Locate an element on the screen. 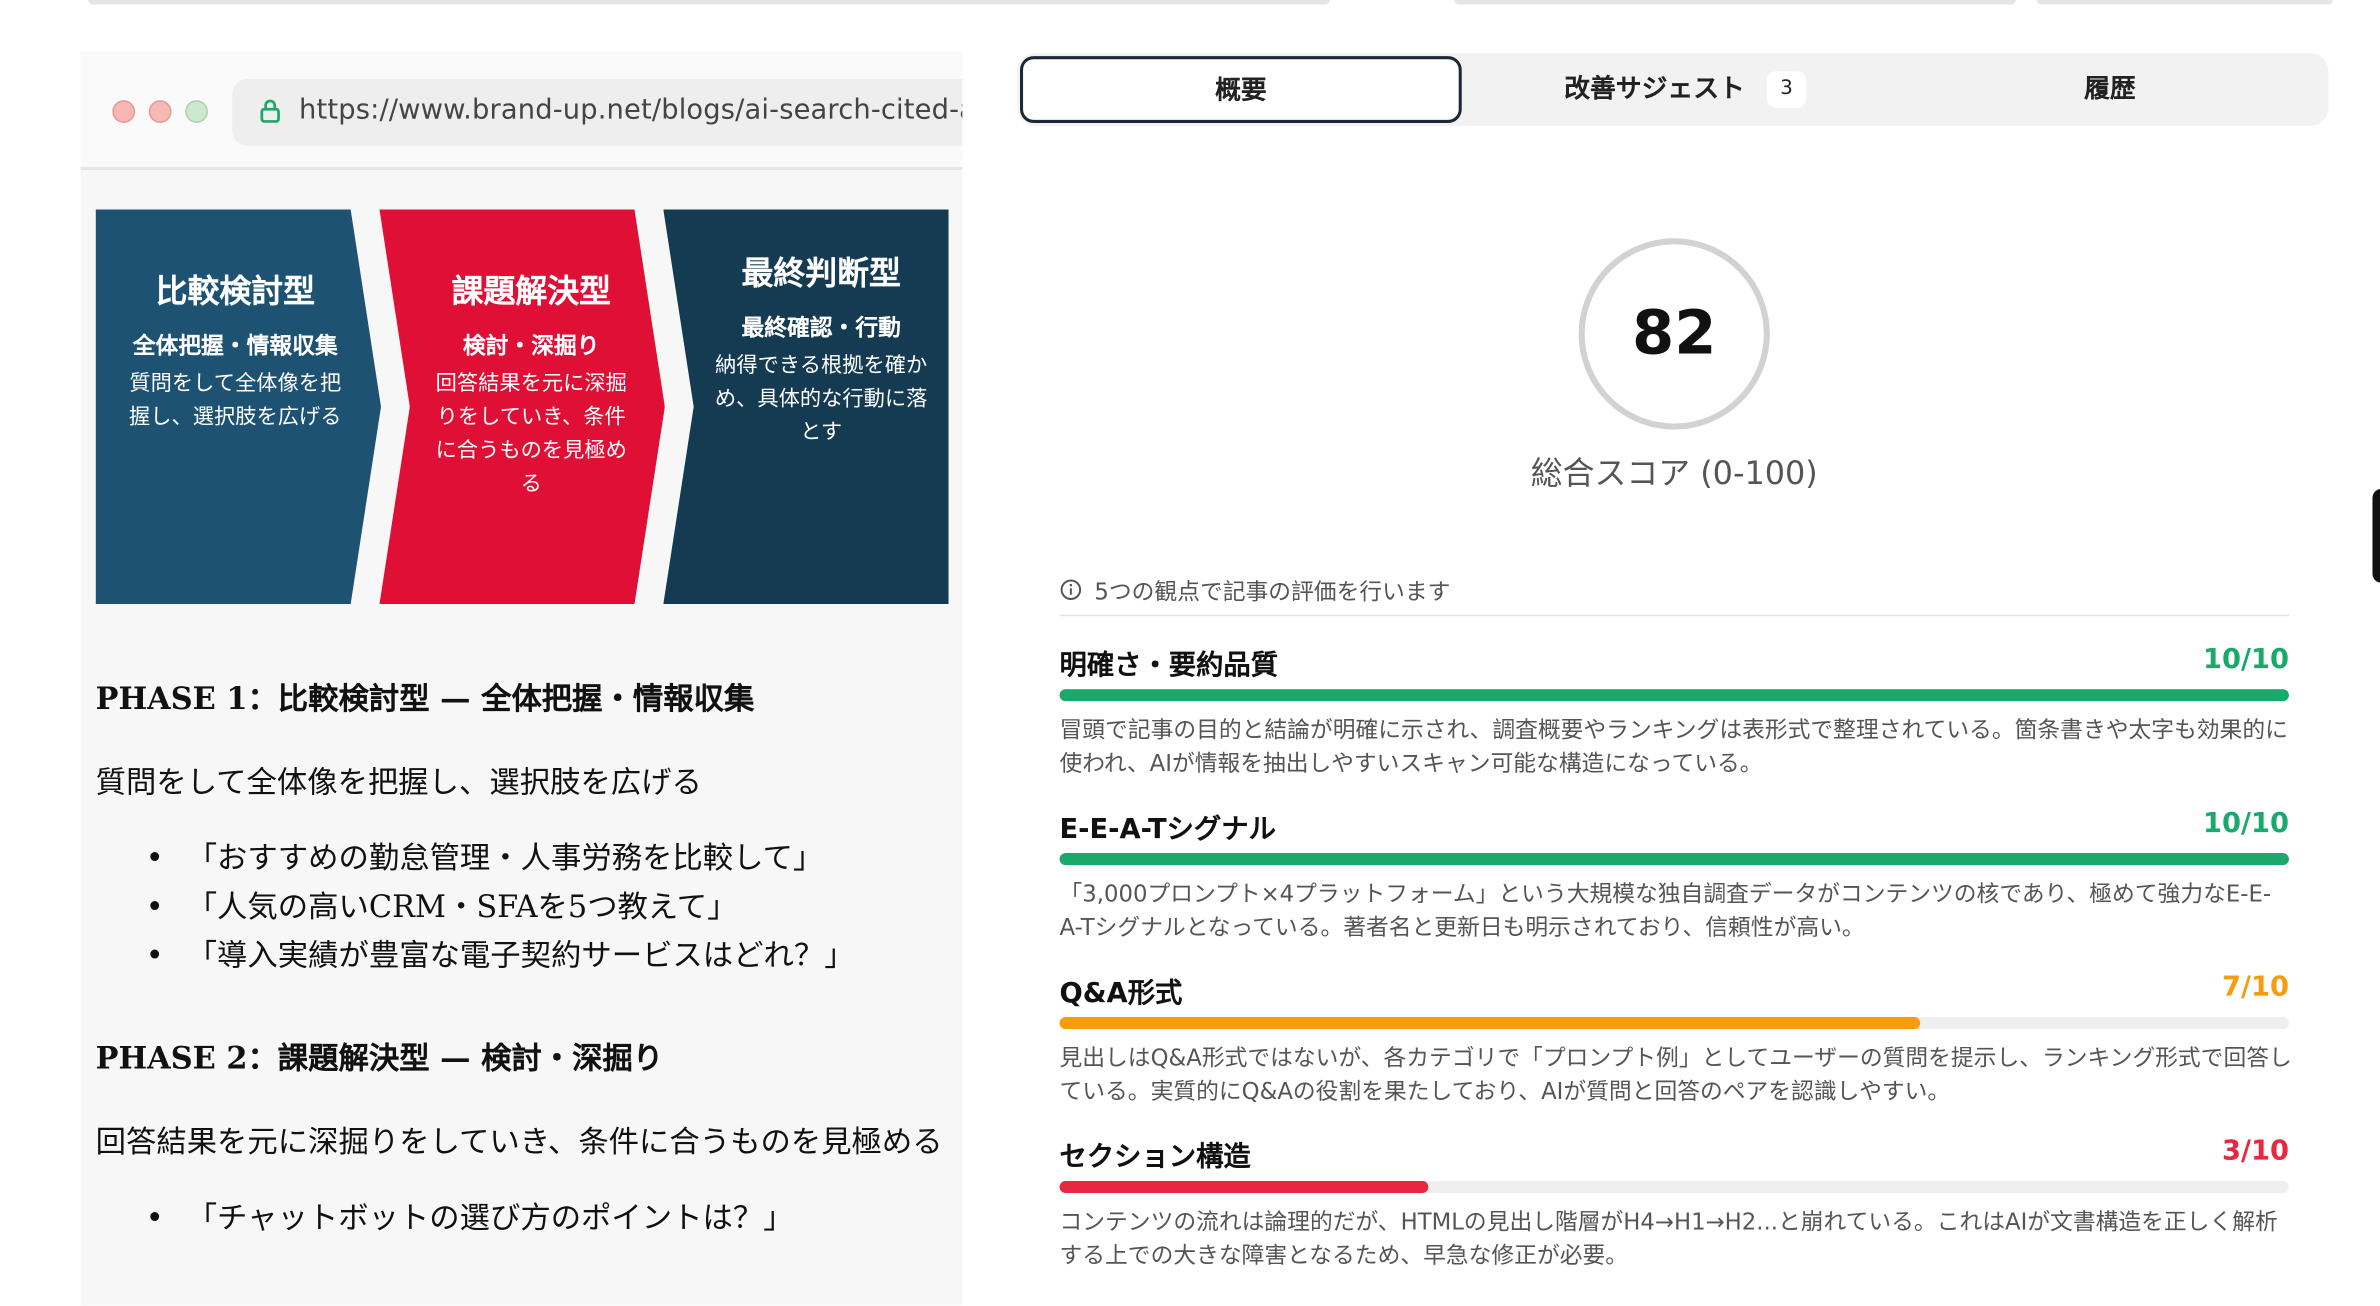  side-panel-handle is located at coordinates (2376, 535).